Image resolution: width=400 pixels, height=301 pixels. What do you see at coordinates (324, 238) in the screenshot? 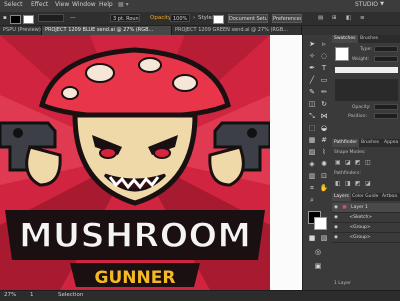
I see `gradient-mode-icon: ▧` at bounding box center [324, 238].